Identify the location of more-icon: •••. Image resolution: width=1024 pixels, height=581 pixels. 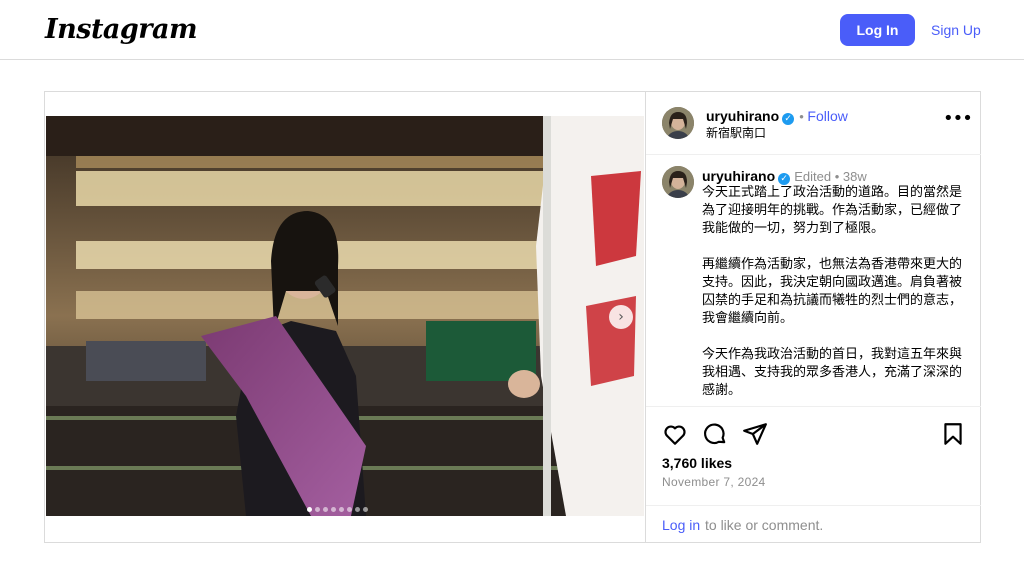
(958, 121).